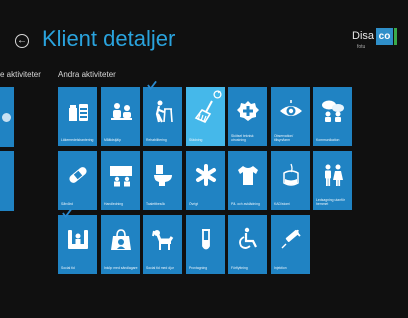 This screenshot has height=318, width=408. Describe the element at coordinates (387, 36) in the screenshot. I see `brand-logo-box: co` at that location.